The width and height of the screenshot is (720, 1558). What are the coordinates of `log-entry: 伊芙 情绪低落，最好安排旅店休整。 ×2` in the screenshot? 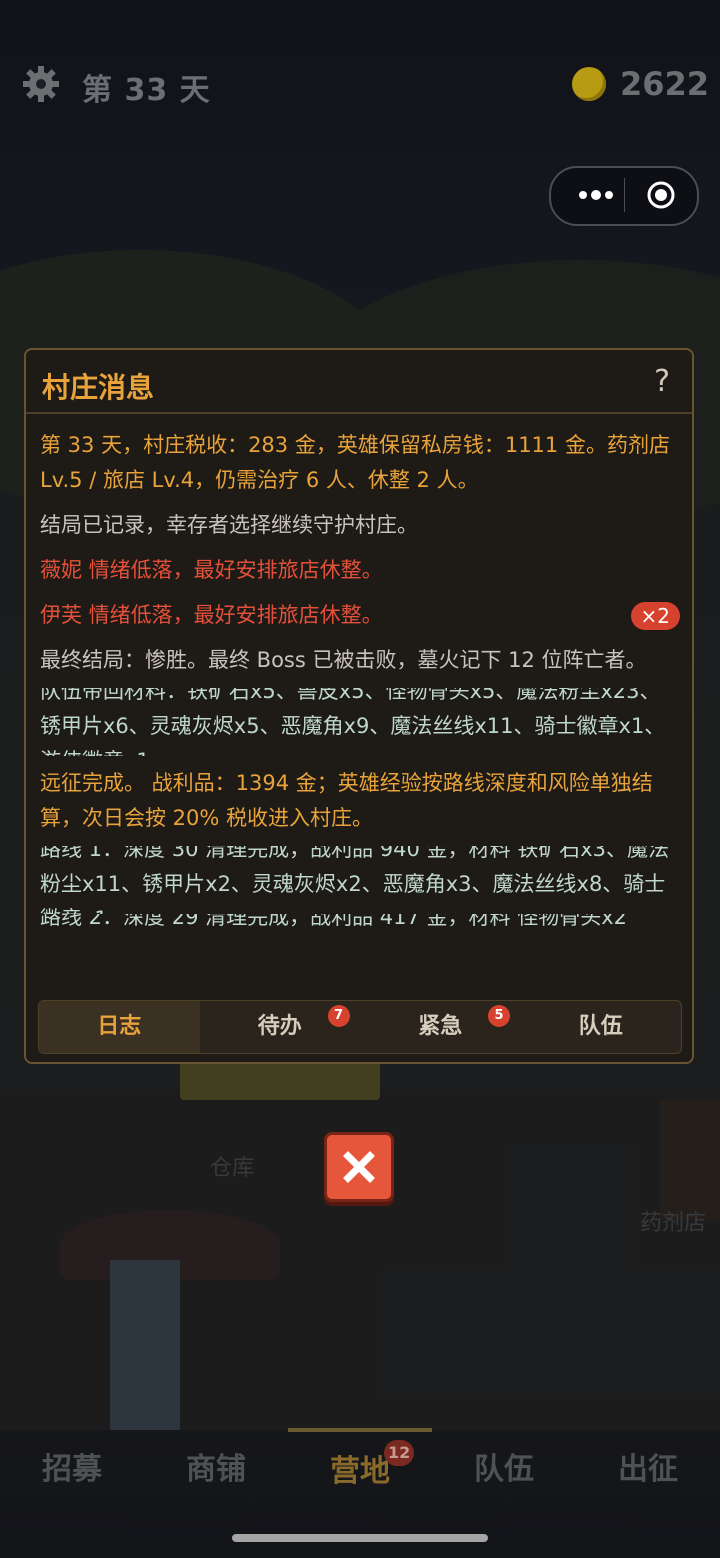 It's located at (360, 615).